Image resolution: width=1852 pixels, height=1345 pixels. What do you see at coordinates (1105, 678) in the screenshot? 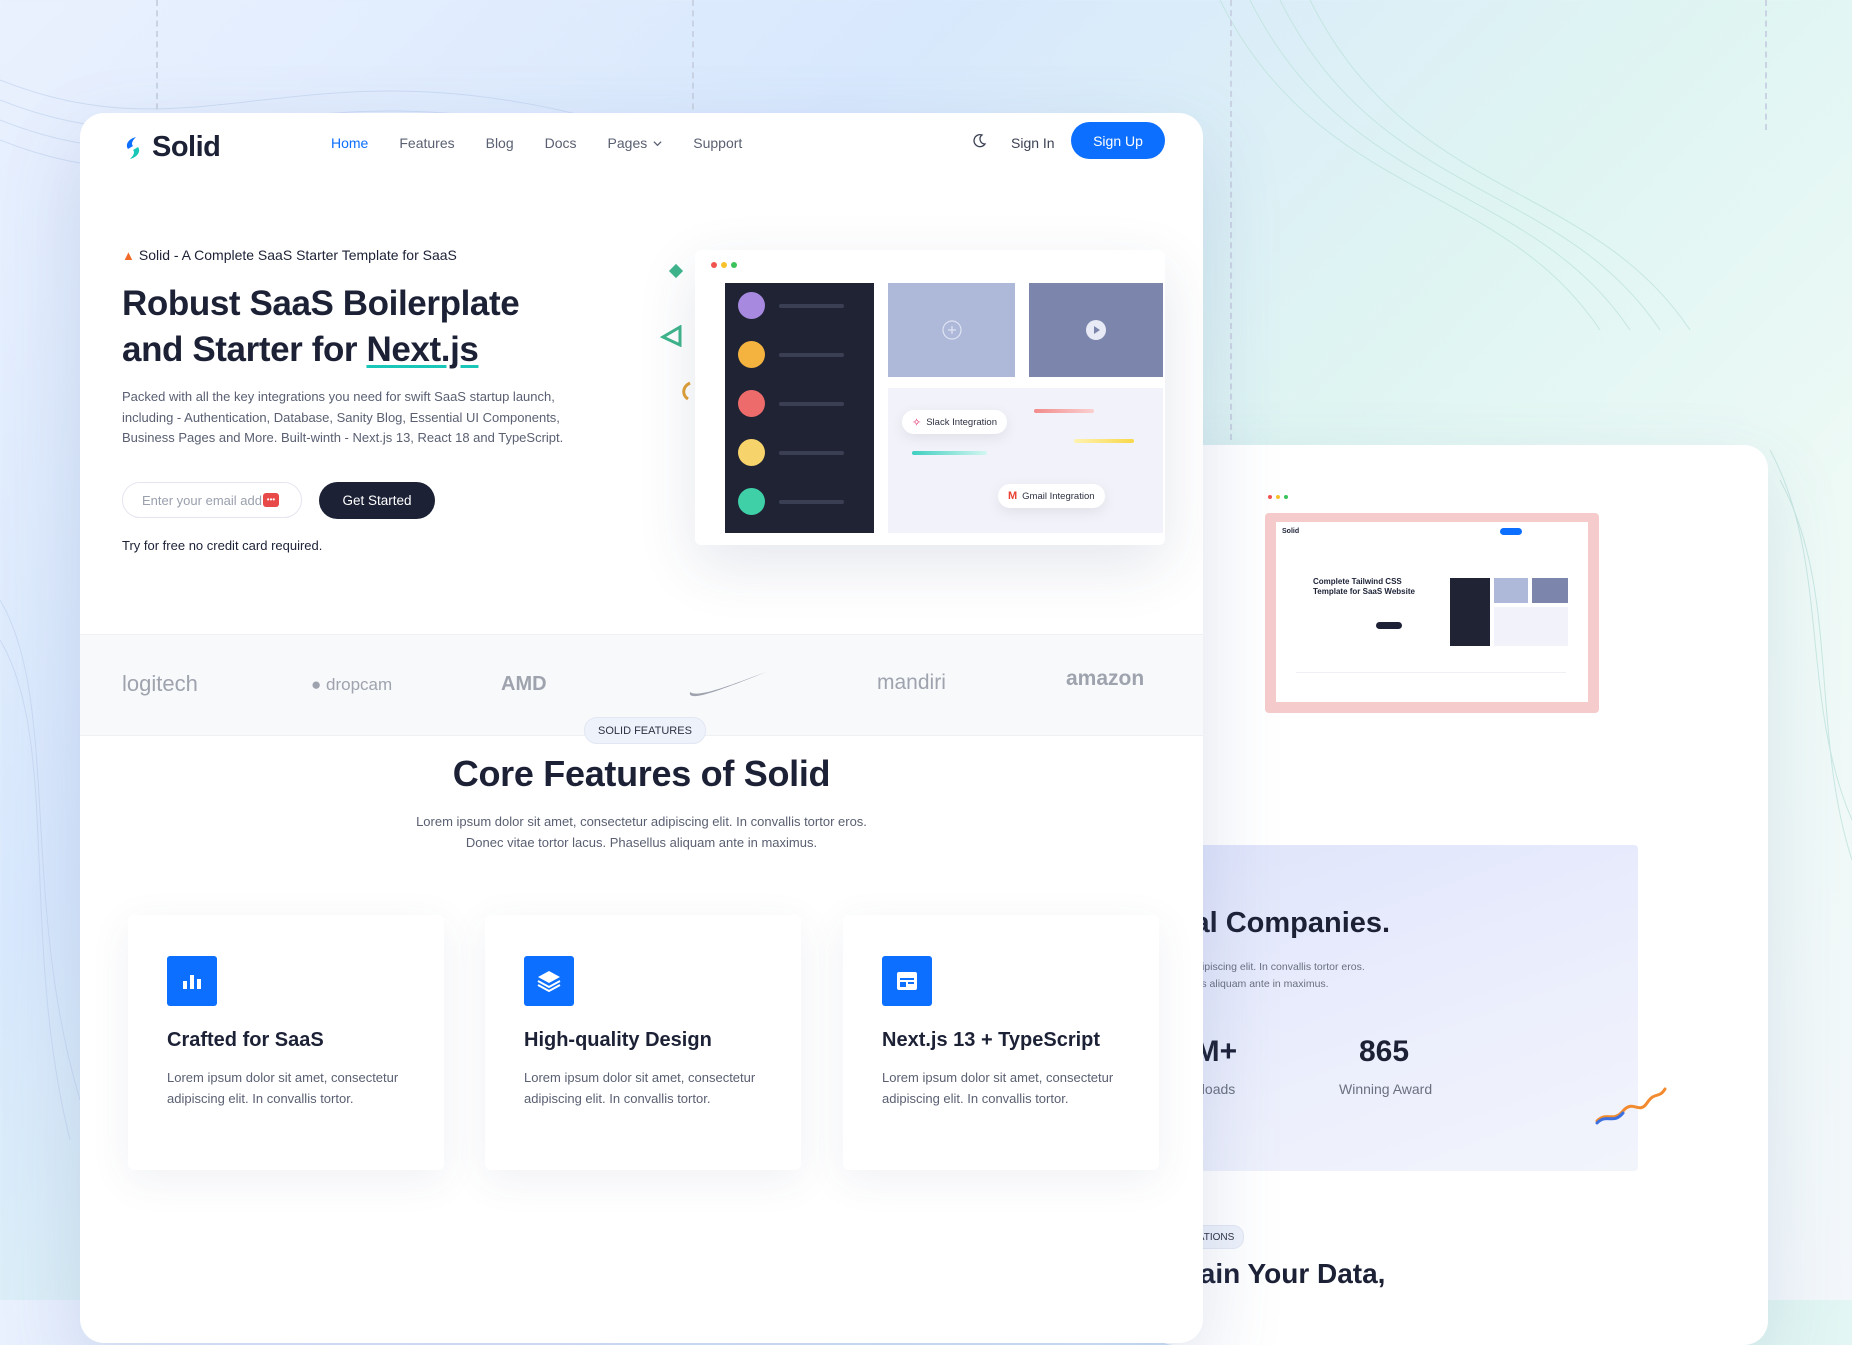
I see `amazon-logo: amazon` at bounding box center [1105, 678].